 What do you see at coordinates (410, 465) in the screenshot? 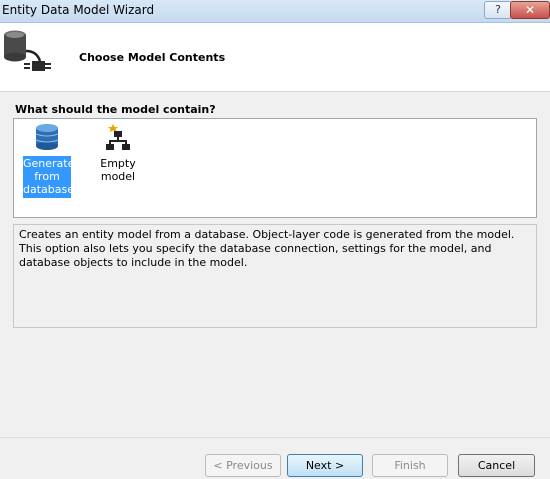
I see `finish-button: Finish` at bounding box center [410, 465].